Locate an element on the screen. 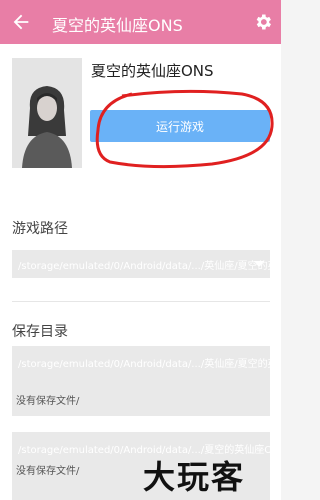 This screenshot has height=500, width=320. red-highlight-annotation is located at coordinates (184, 129).